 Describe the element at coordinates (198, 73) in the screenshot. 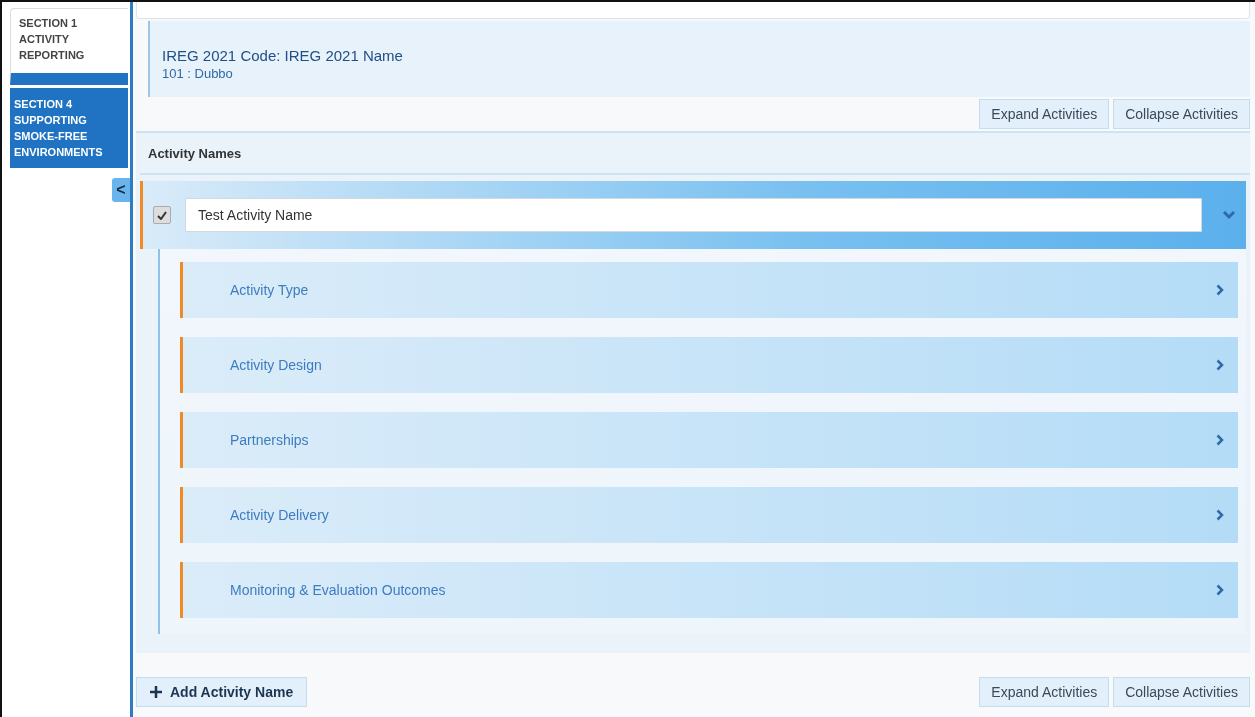

I see `region-value: 101 : Dubbo` at that location.